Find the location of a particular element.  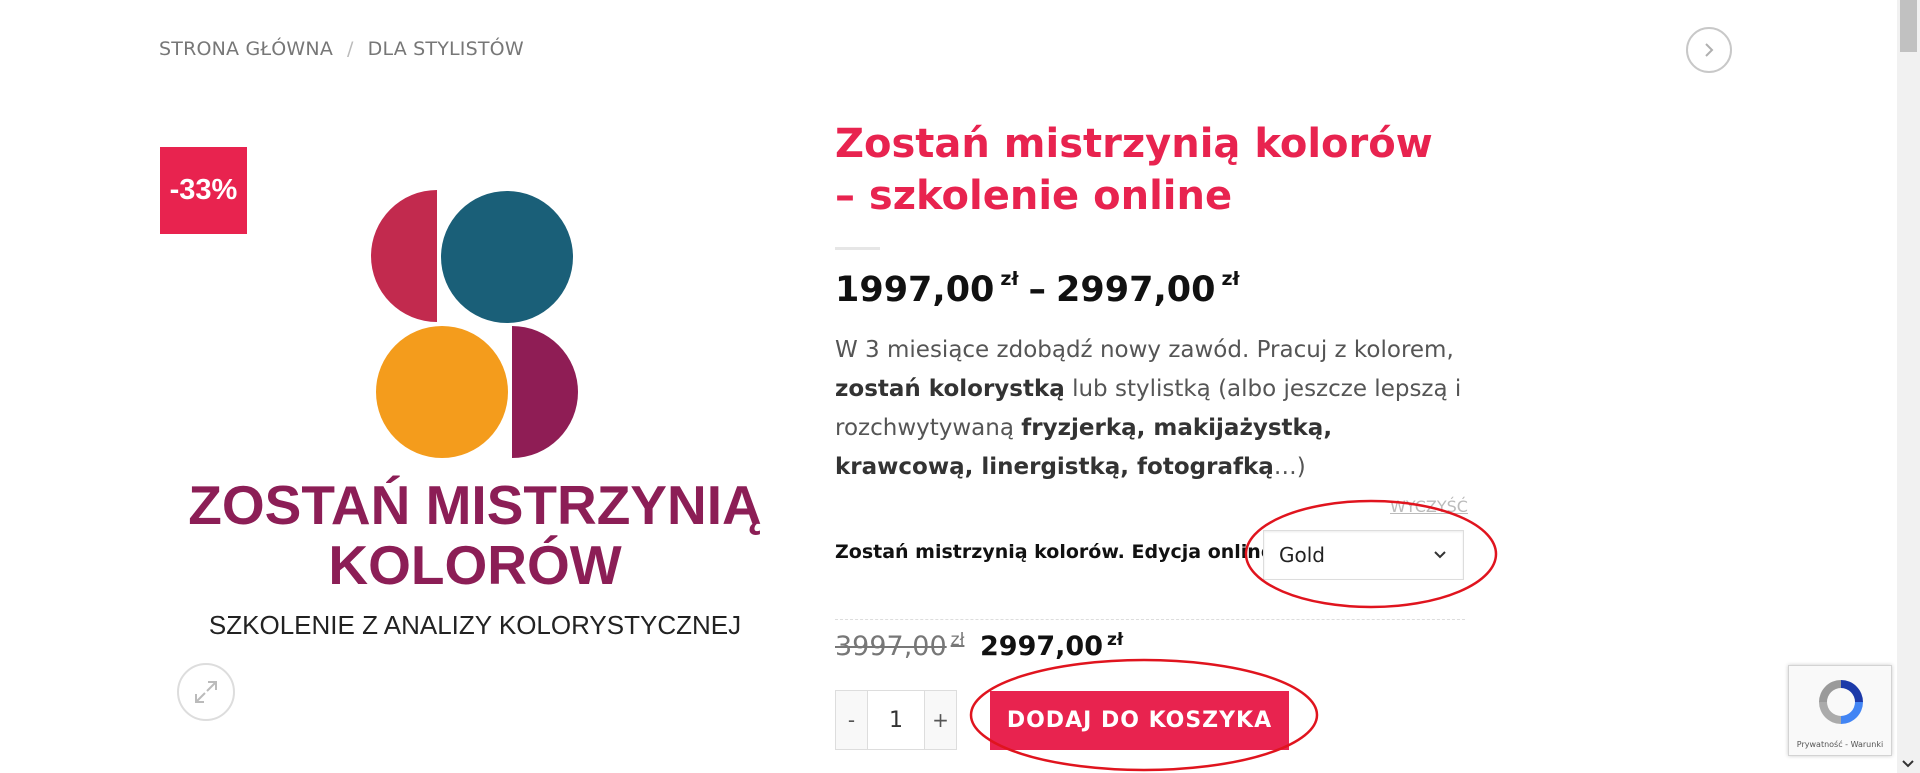

sale-badge: -33% is located at coordinates (203, 190).